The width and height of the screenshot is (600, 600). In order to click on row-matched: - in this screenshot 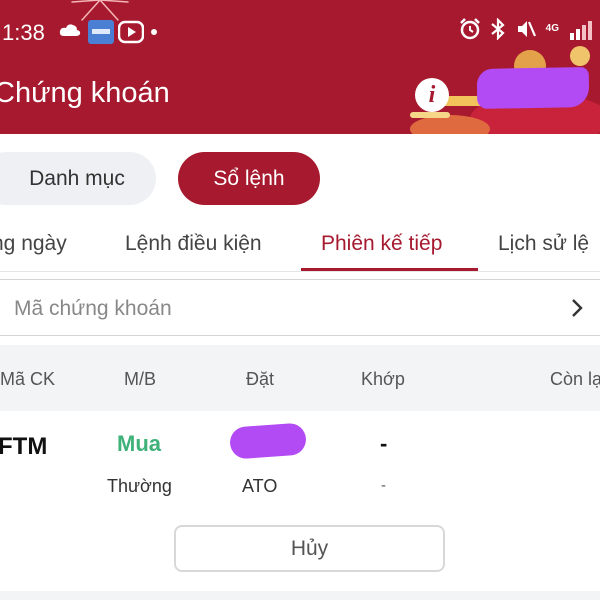, I will do `click(384, 443)`.